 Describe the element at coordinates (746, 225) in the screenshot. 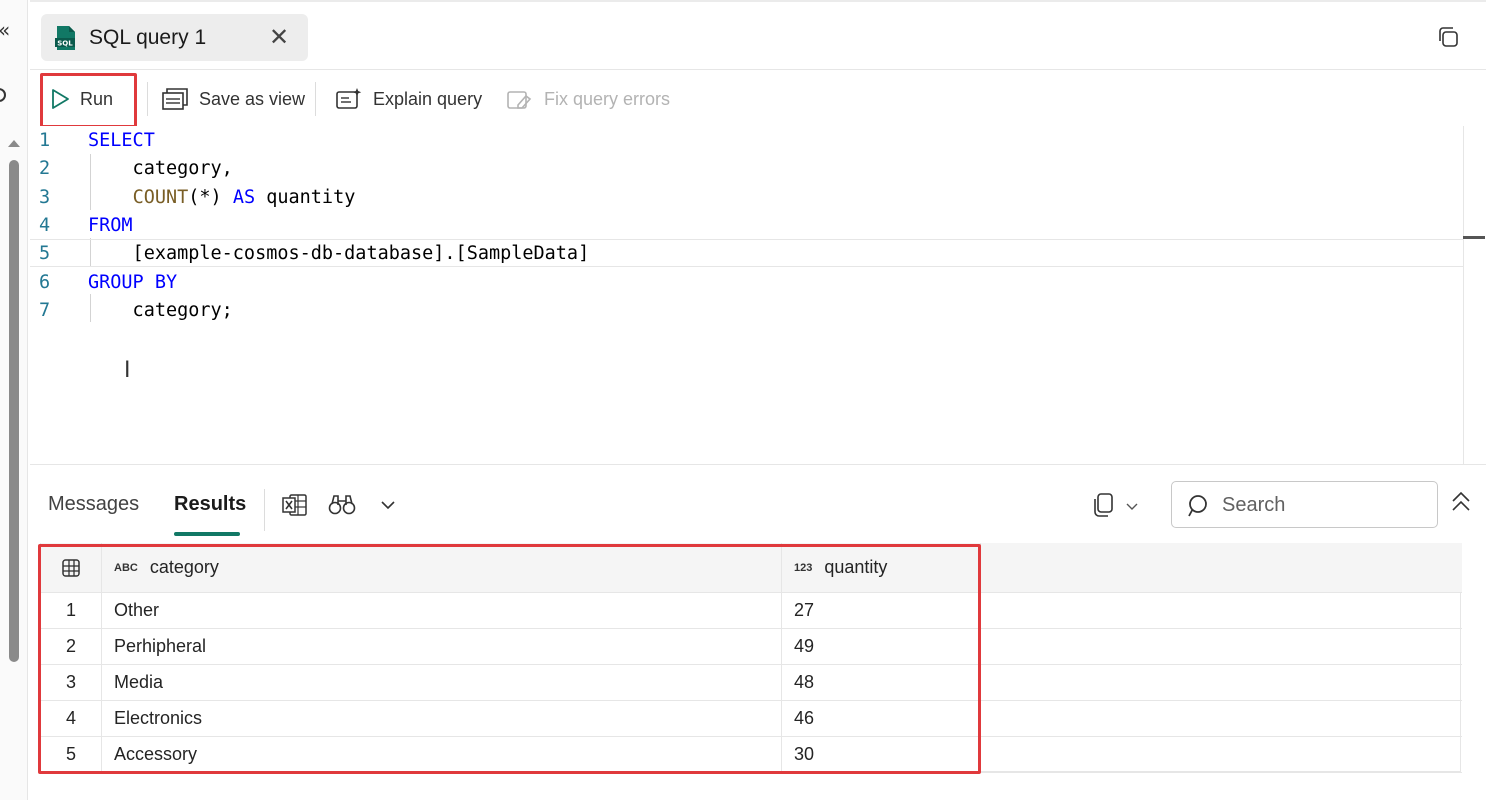

I see `code-line: 4 FROM` at that location.